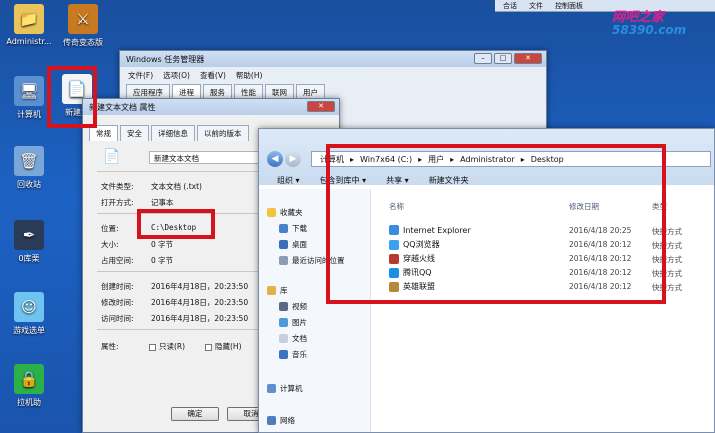 The image size is (715, 433). I want to click on breadcrumb-users: 用户, so click(436, 159).